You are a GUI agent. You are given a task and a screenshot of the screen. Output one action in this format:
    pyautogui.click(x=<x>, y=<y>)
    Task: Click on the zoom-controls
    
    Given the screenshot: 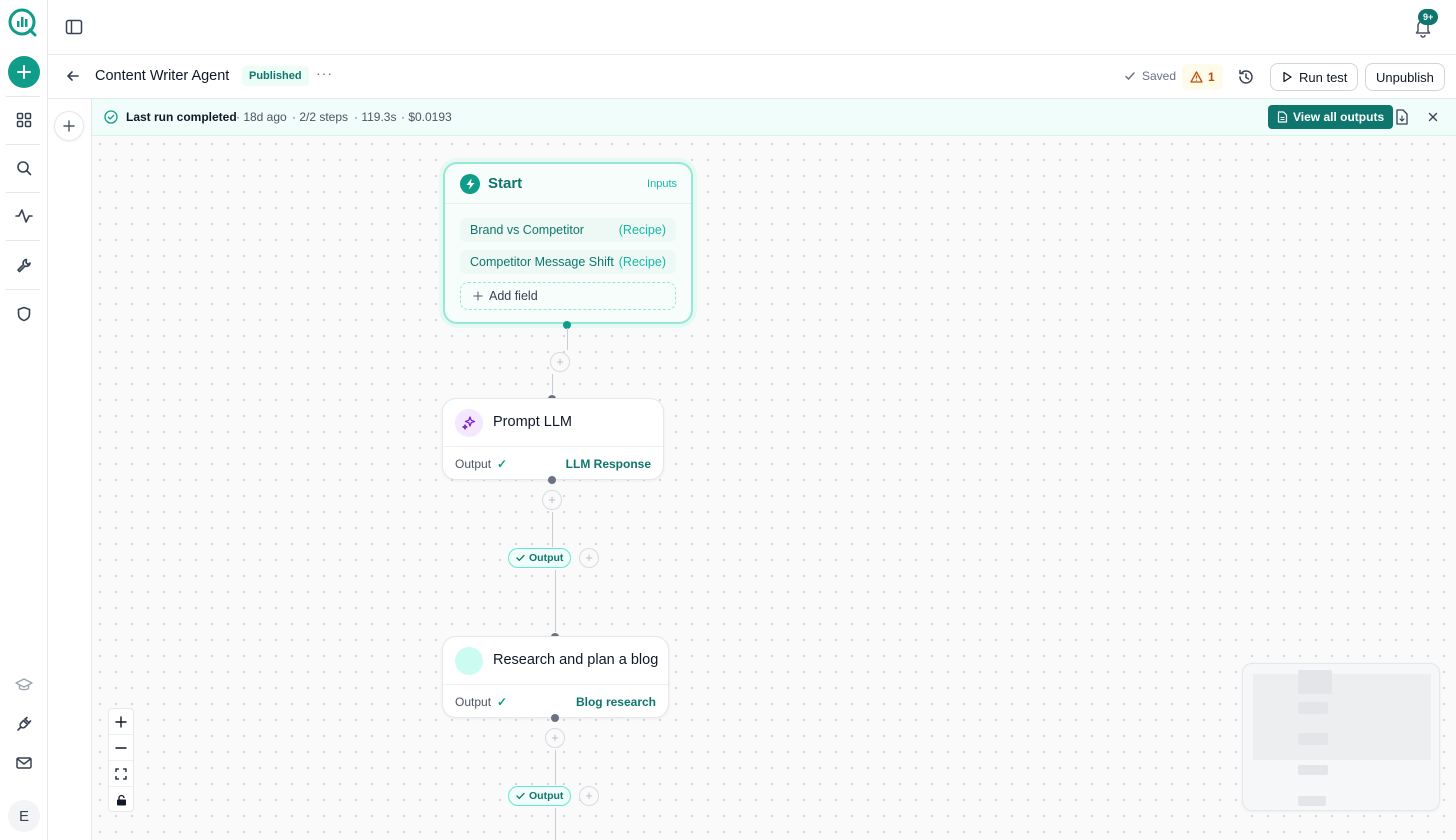 What is the action you would take?
    pyautogui.click(x=121, y=760)
    